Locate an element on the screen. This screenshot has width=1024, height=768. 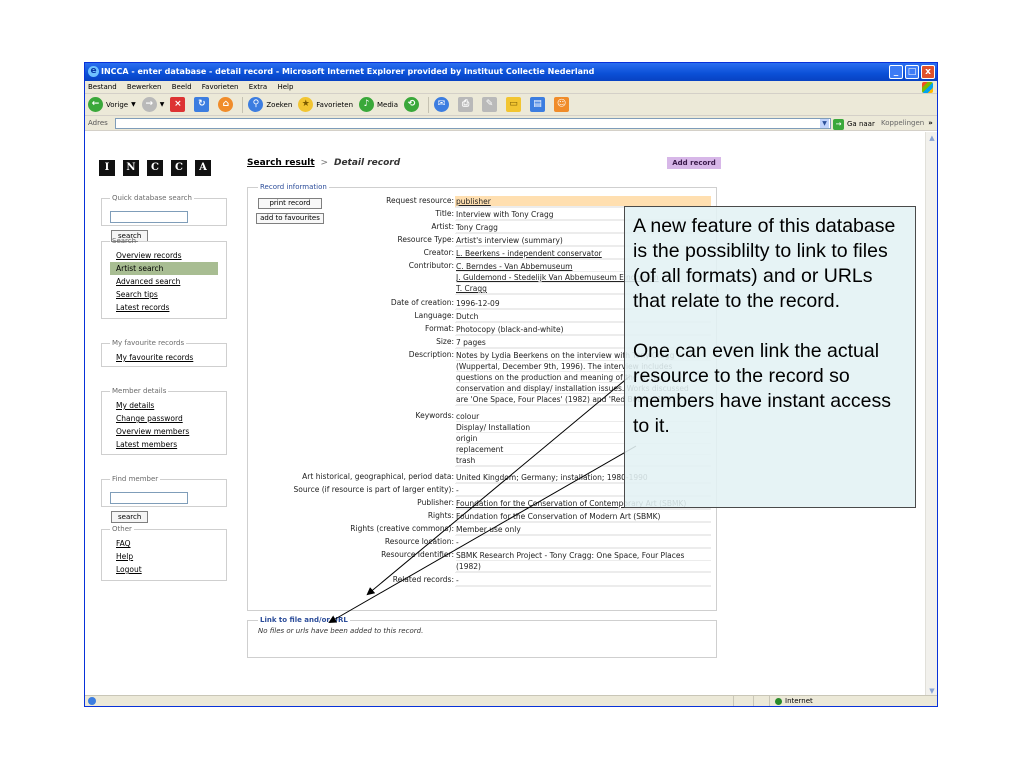
record-field-value: - is located at coordinates (583, 543).